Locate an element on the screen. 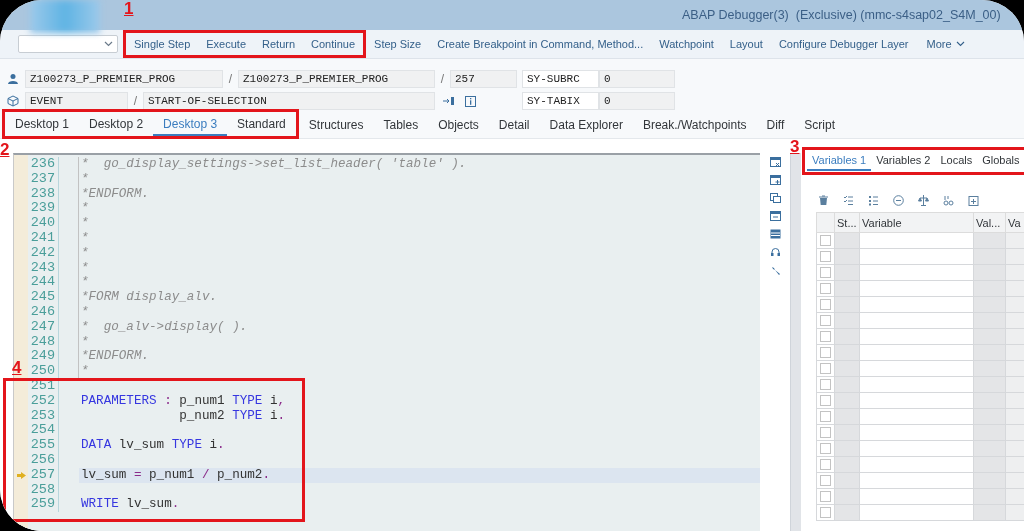 The image size is (1024, 531). line-number: 253 is located at coordinates (43, 416).